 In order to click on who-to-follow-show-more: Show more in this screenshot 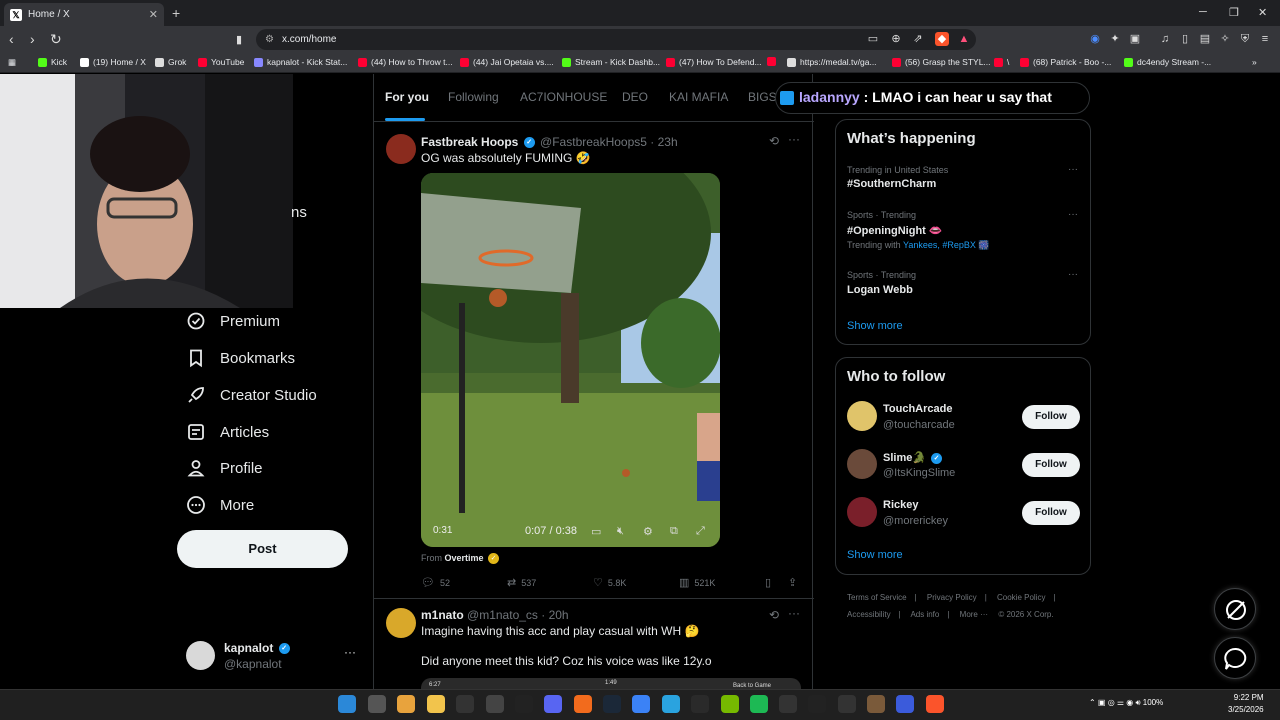, I will do `click(875, 555)`.